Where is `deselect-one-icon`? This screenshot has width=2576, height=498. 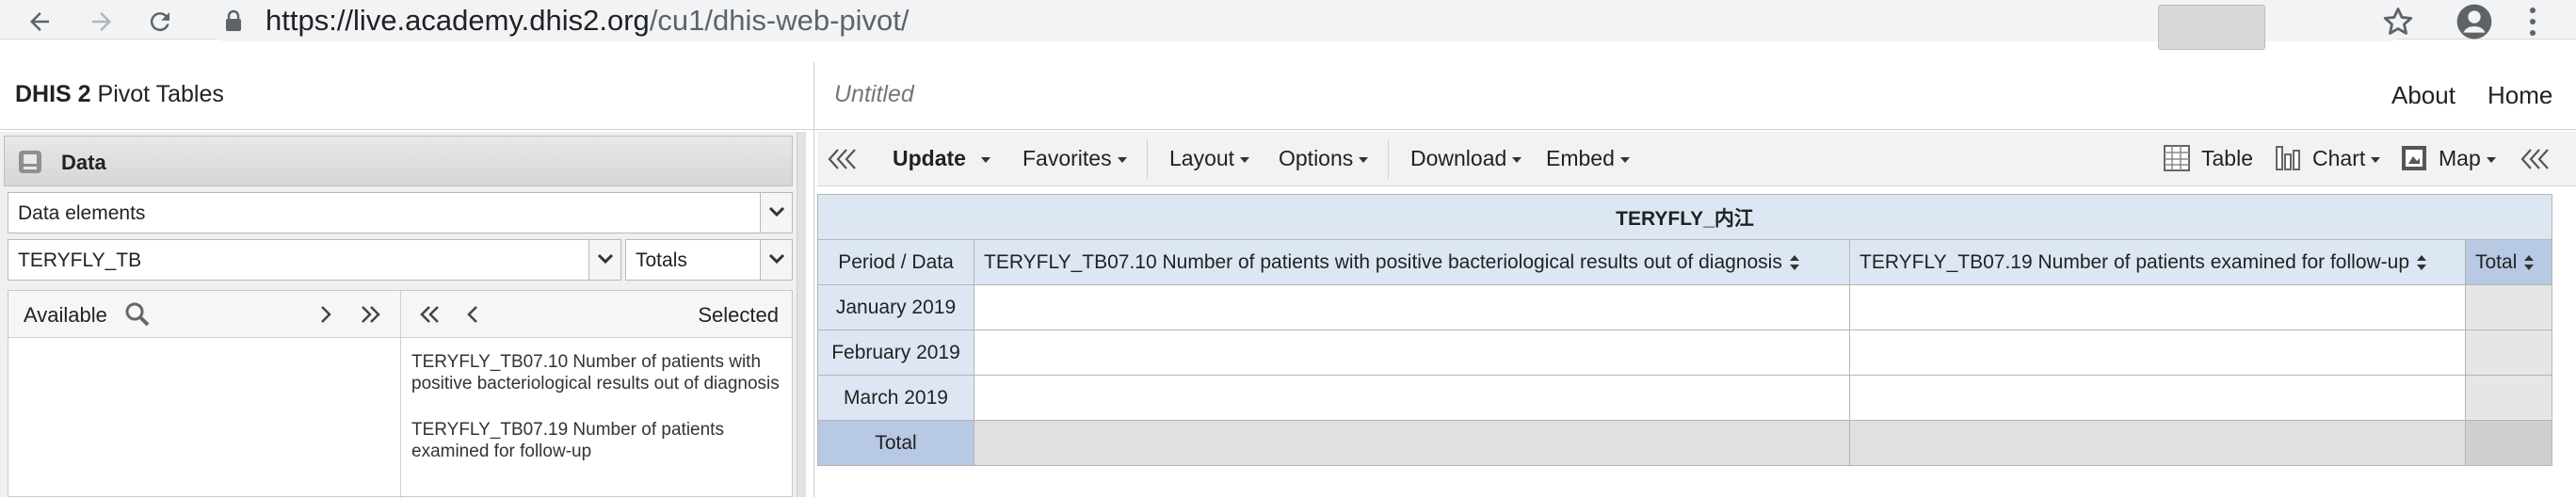 deselect-one-icon is located at coordinates (473, 315).